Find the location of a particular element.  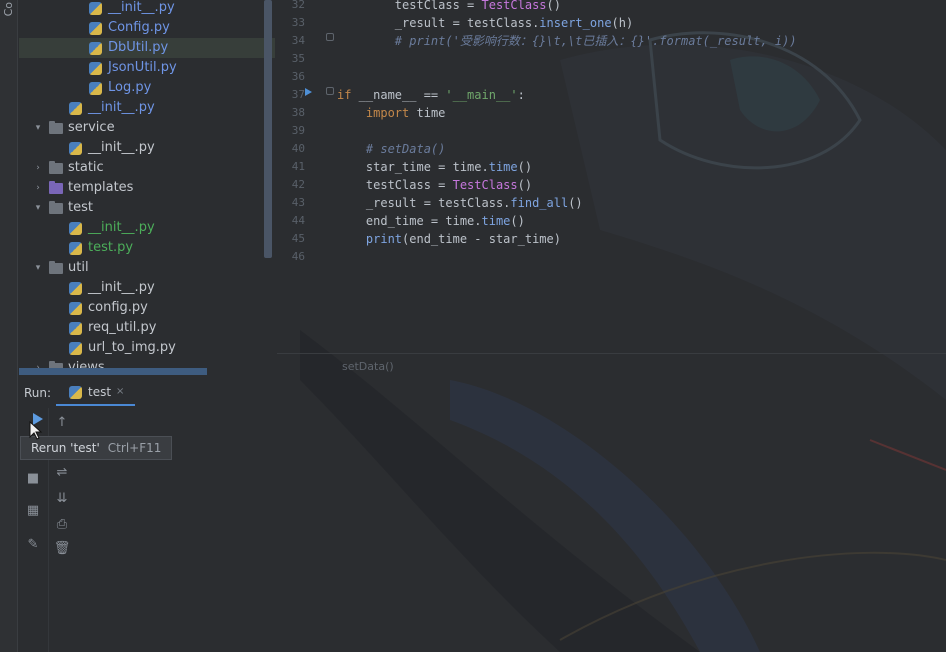

code-line: if __name__ == '__main__': is located at coordinates (431, 95).